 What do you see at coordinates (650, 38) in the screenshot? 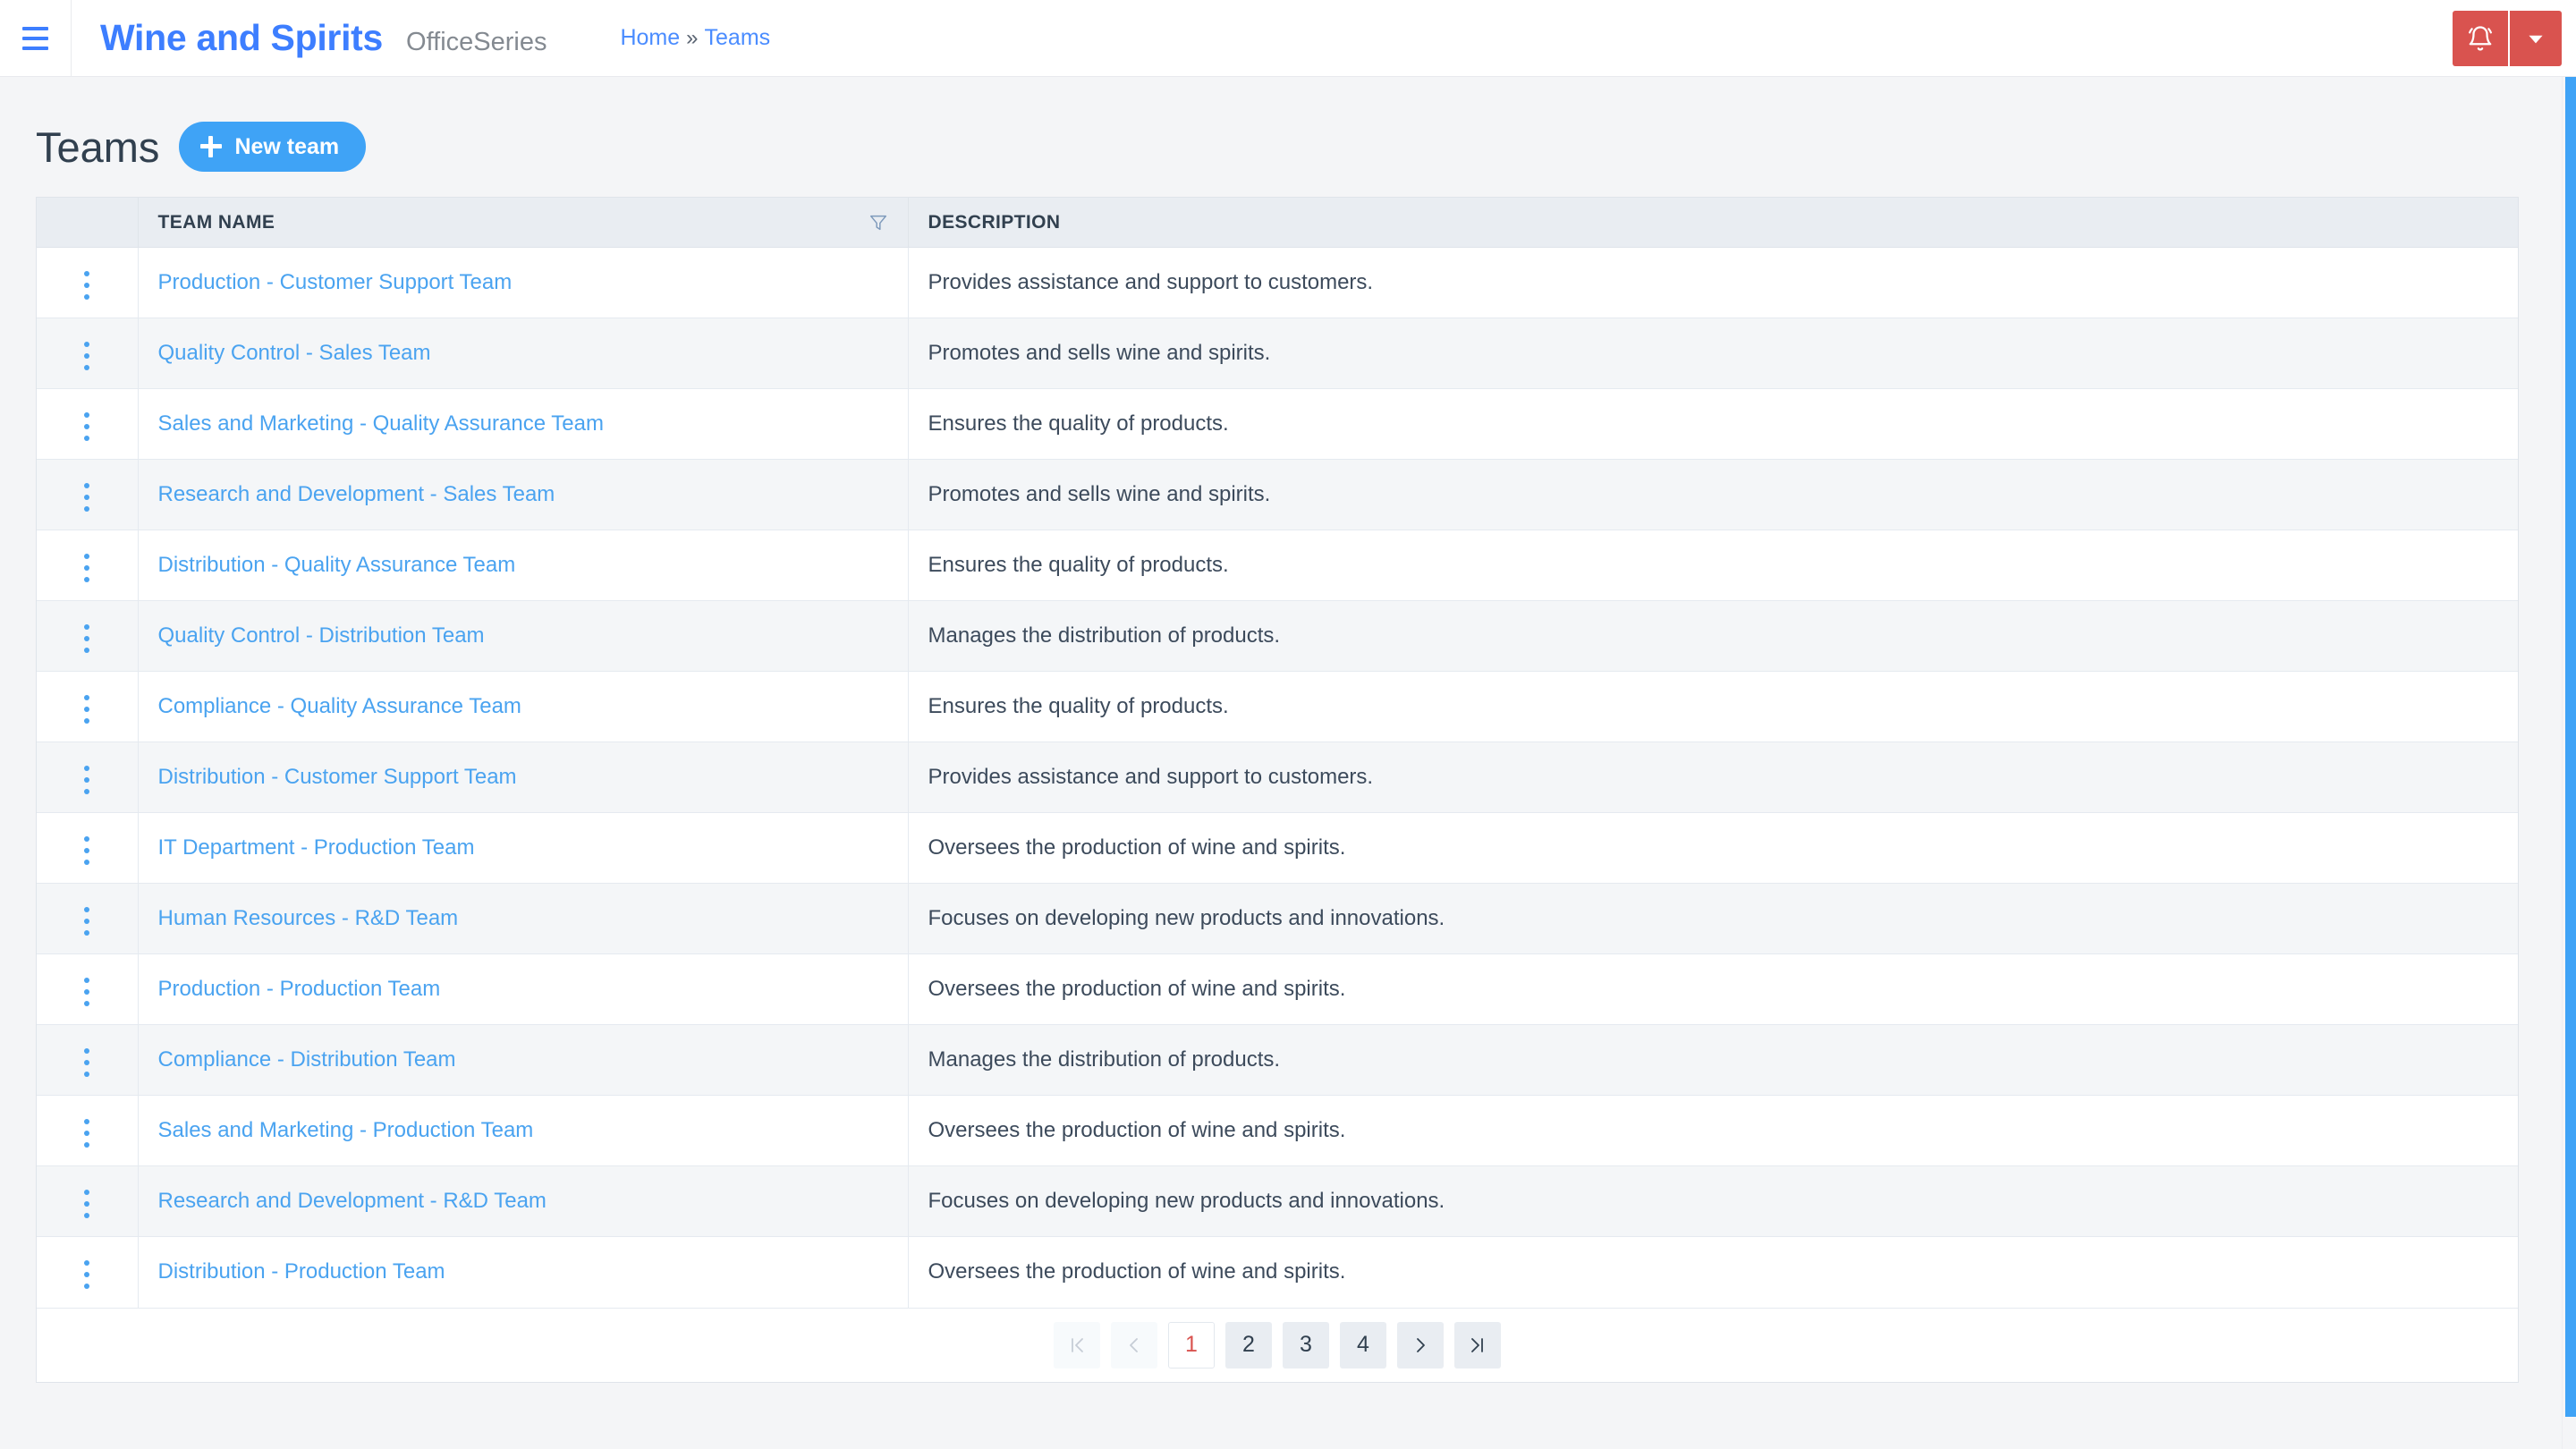
I see `breadcrumb-item-home: Home` at bounding box center [650, 38].